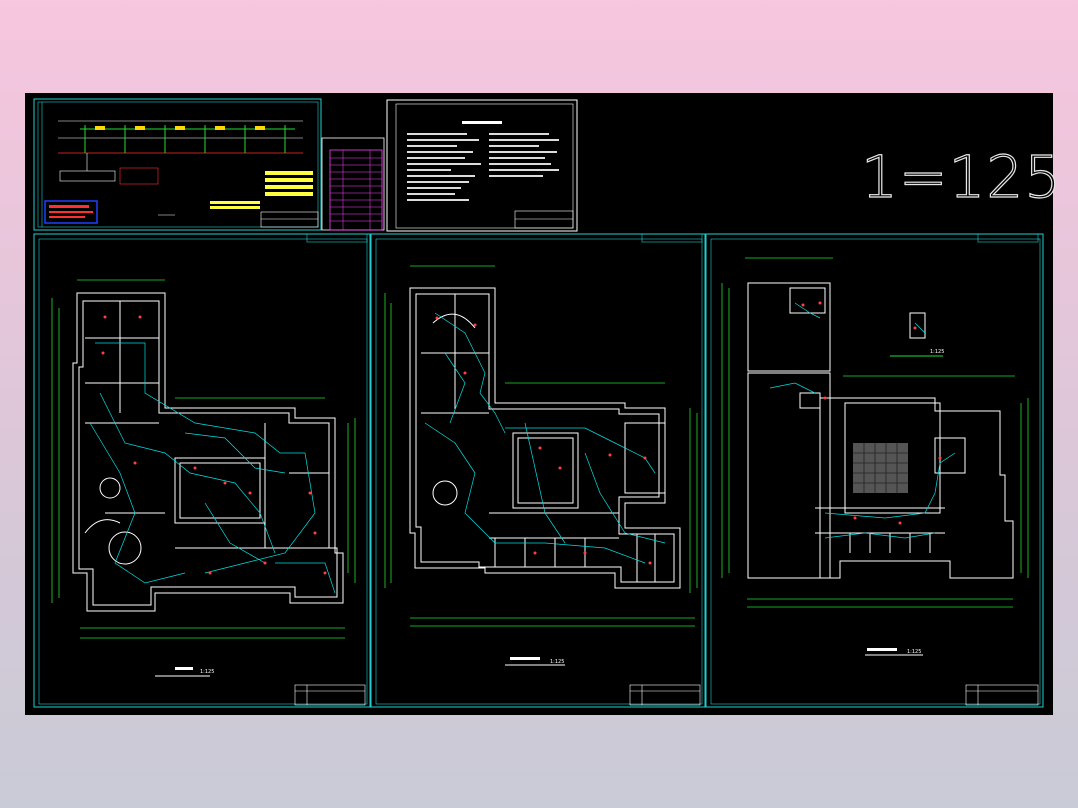 This screenshot has height=808, width=1078. Describe the element at coordinates (203, 478) in the screenshot. I see `floor-plan-1: 1:125` at that location.